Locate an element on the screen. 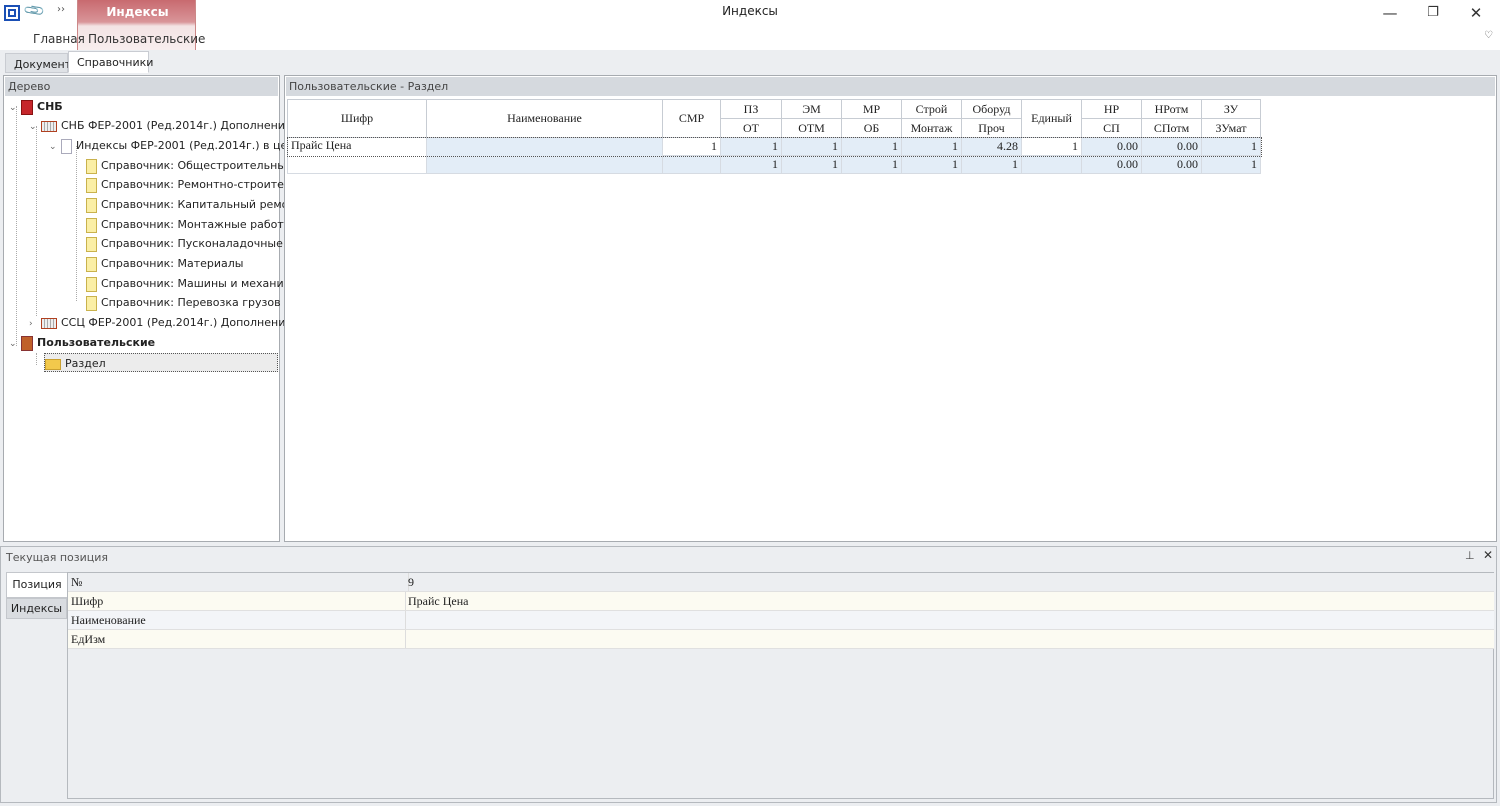 This screenshot has width=1500, height=806. ribbon-tab-user: Пользовательские is located at coordinates (146, 39).